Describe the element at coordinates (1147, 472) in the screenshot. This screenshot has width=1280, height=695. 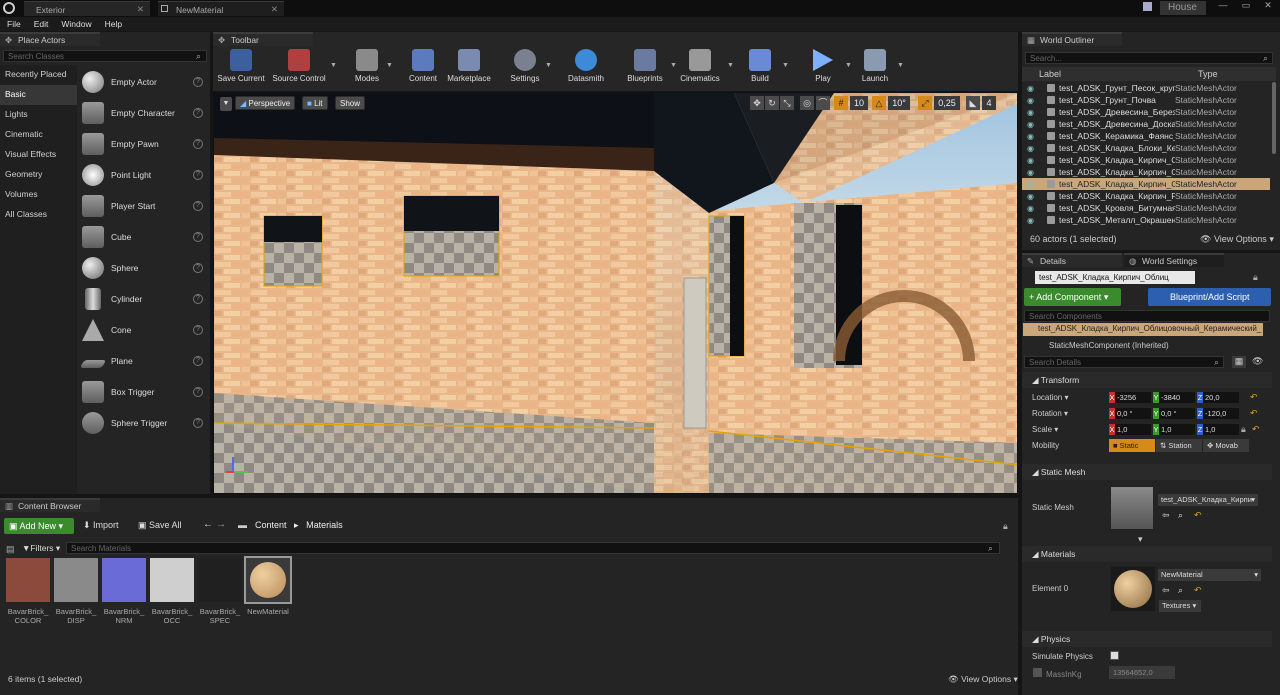
I see `static-mesh-section: ◢ Static Mesh` at that location.